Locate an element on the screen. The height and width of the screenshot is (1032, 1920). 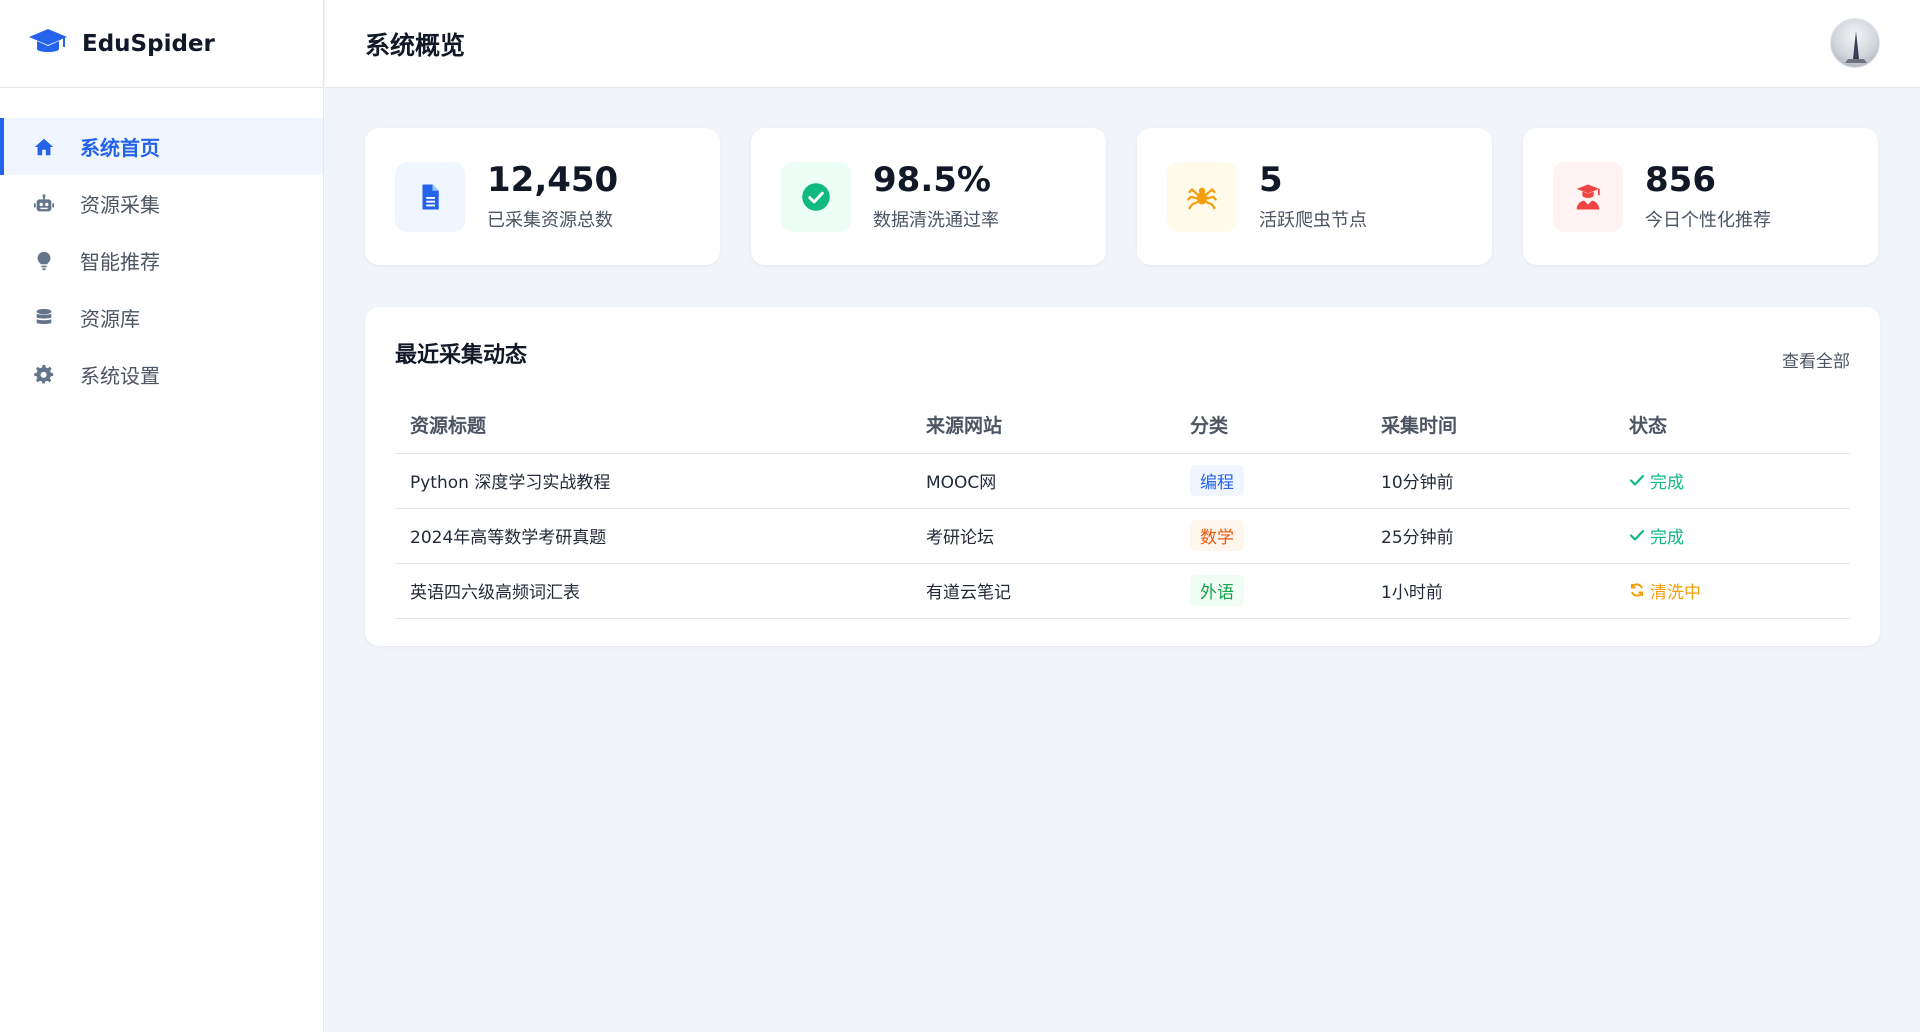
collect-time: 1小时前 is located at coordinates (1490, 591).